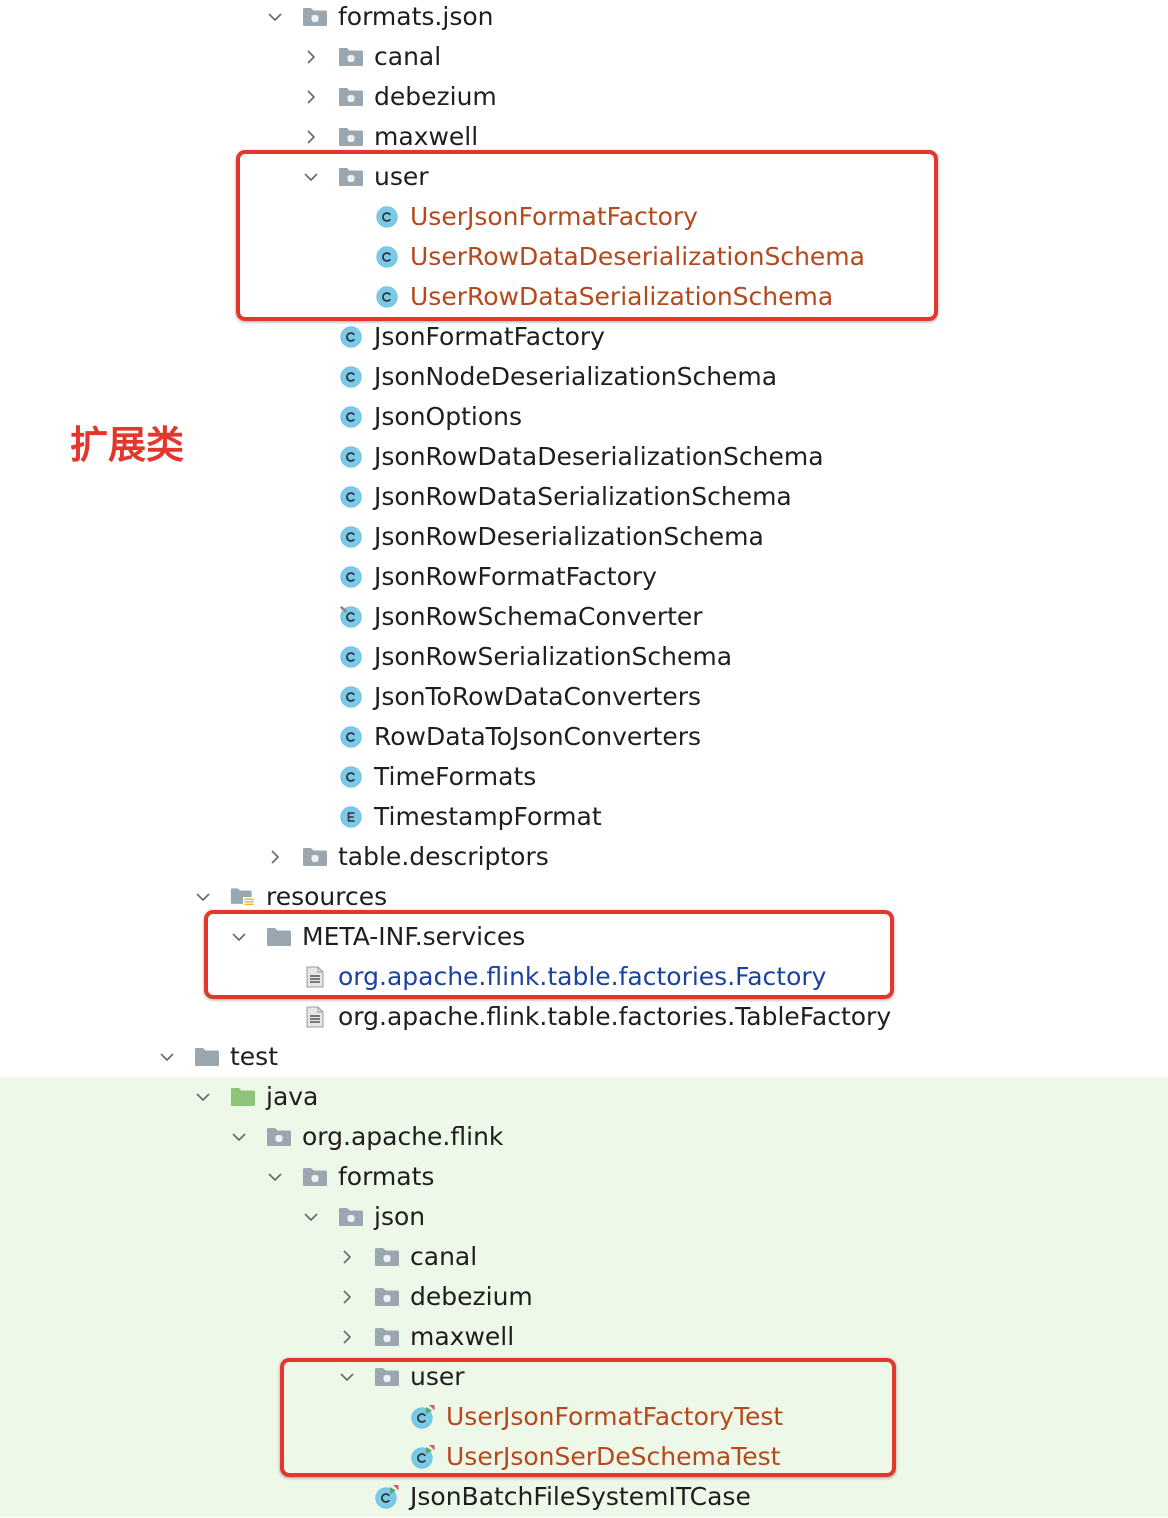  Describe the element at coordinates (488, 816) in the screenshot. I see `tree-item-label: TimestampFormat` at that location.